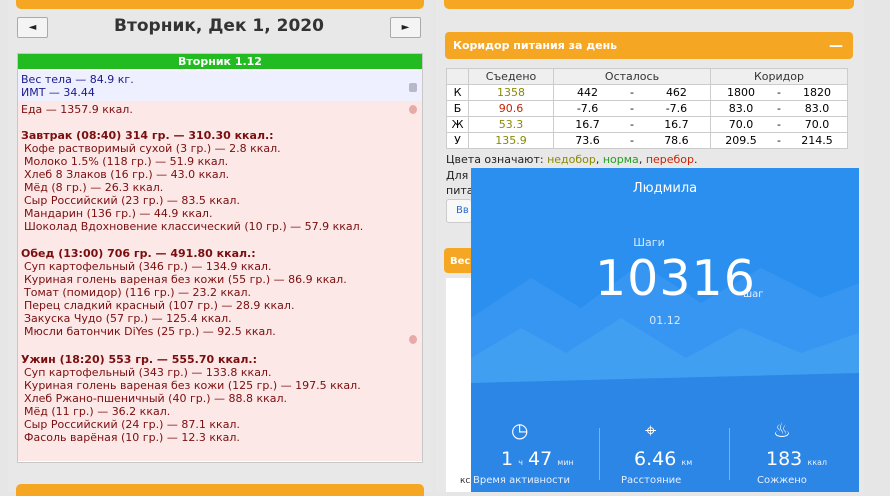 The image size is (890, 496). What do you see at coordinates (836, 46) in the screenshot?
I see `minimize-icon: —` at bounding box center [836, 46].